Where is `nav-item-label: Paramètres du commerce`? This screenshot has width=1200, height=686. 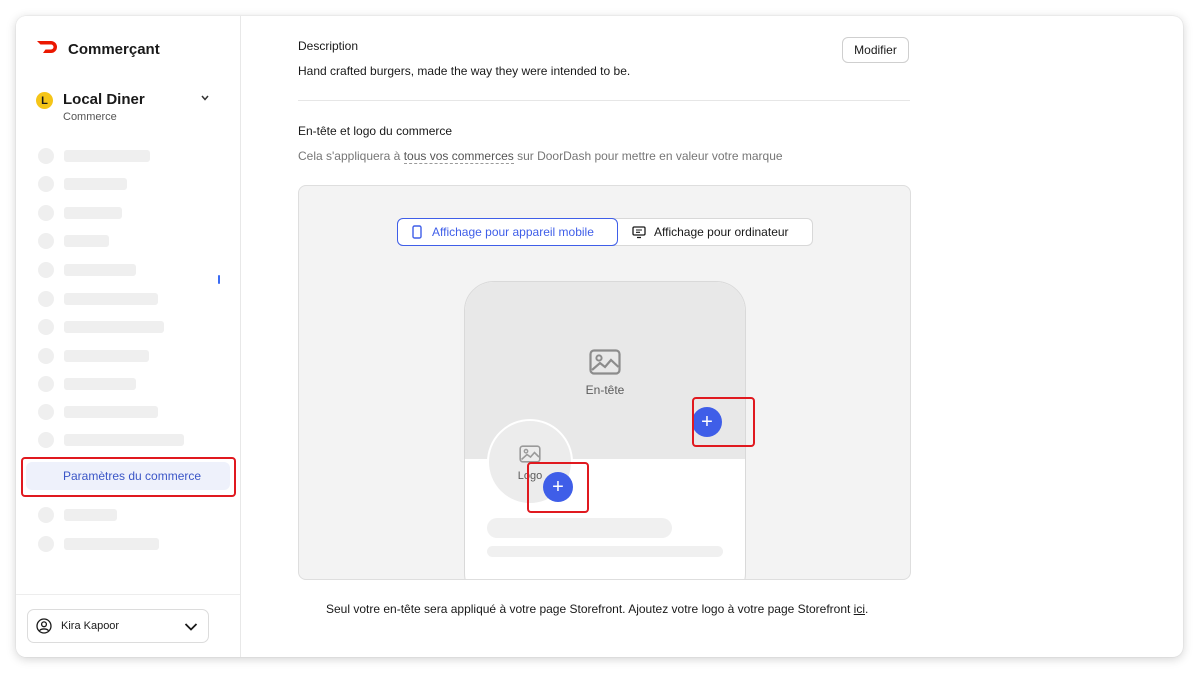
nav-item-label: Paramètres du commerce is located at coordinates (132, 476).